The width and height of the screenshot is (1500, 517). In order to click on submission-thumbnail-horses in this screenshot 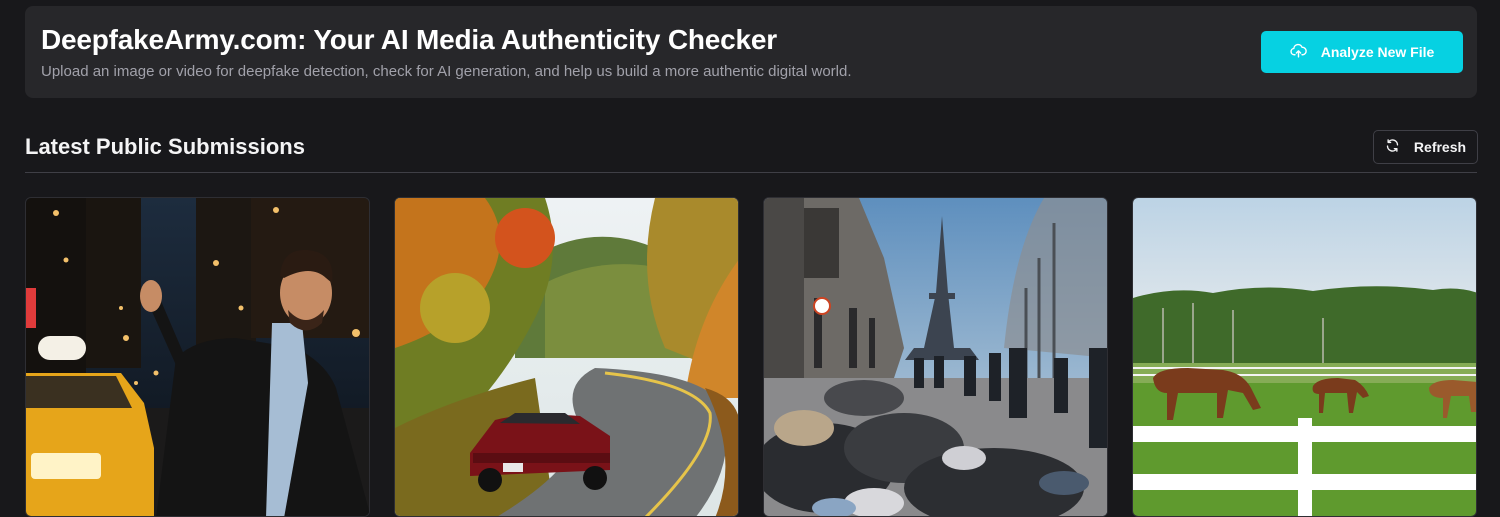, I will do `click(1304, 357)`.